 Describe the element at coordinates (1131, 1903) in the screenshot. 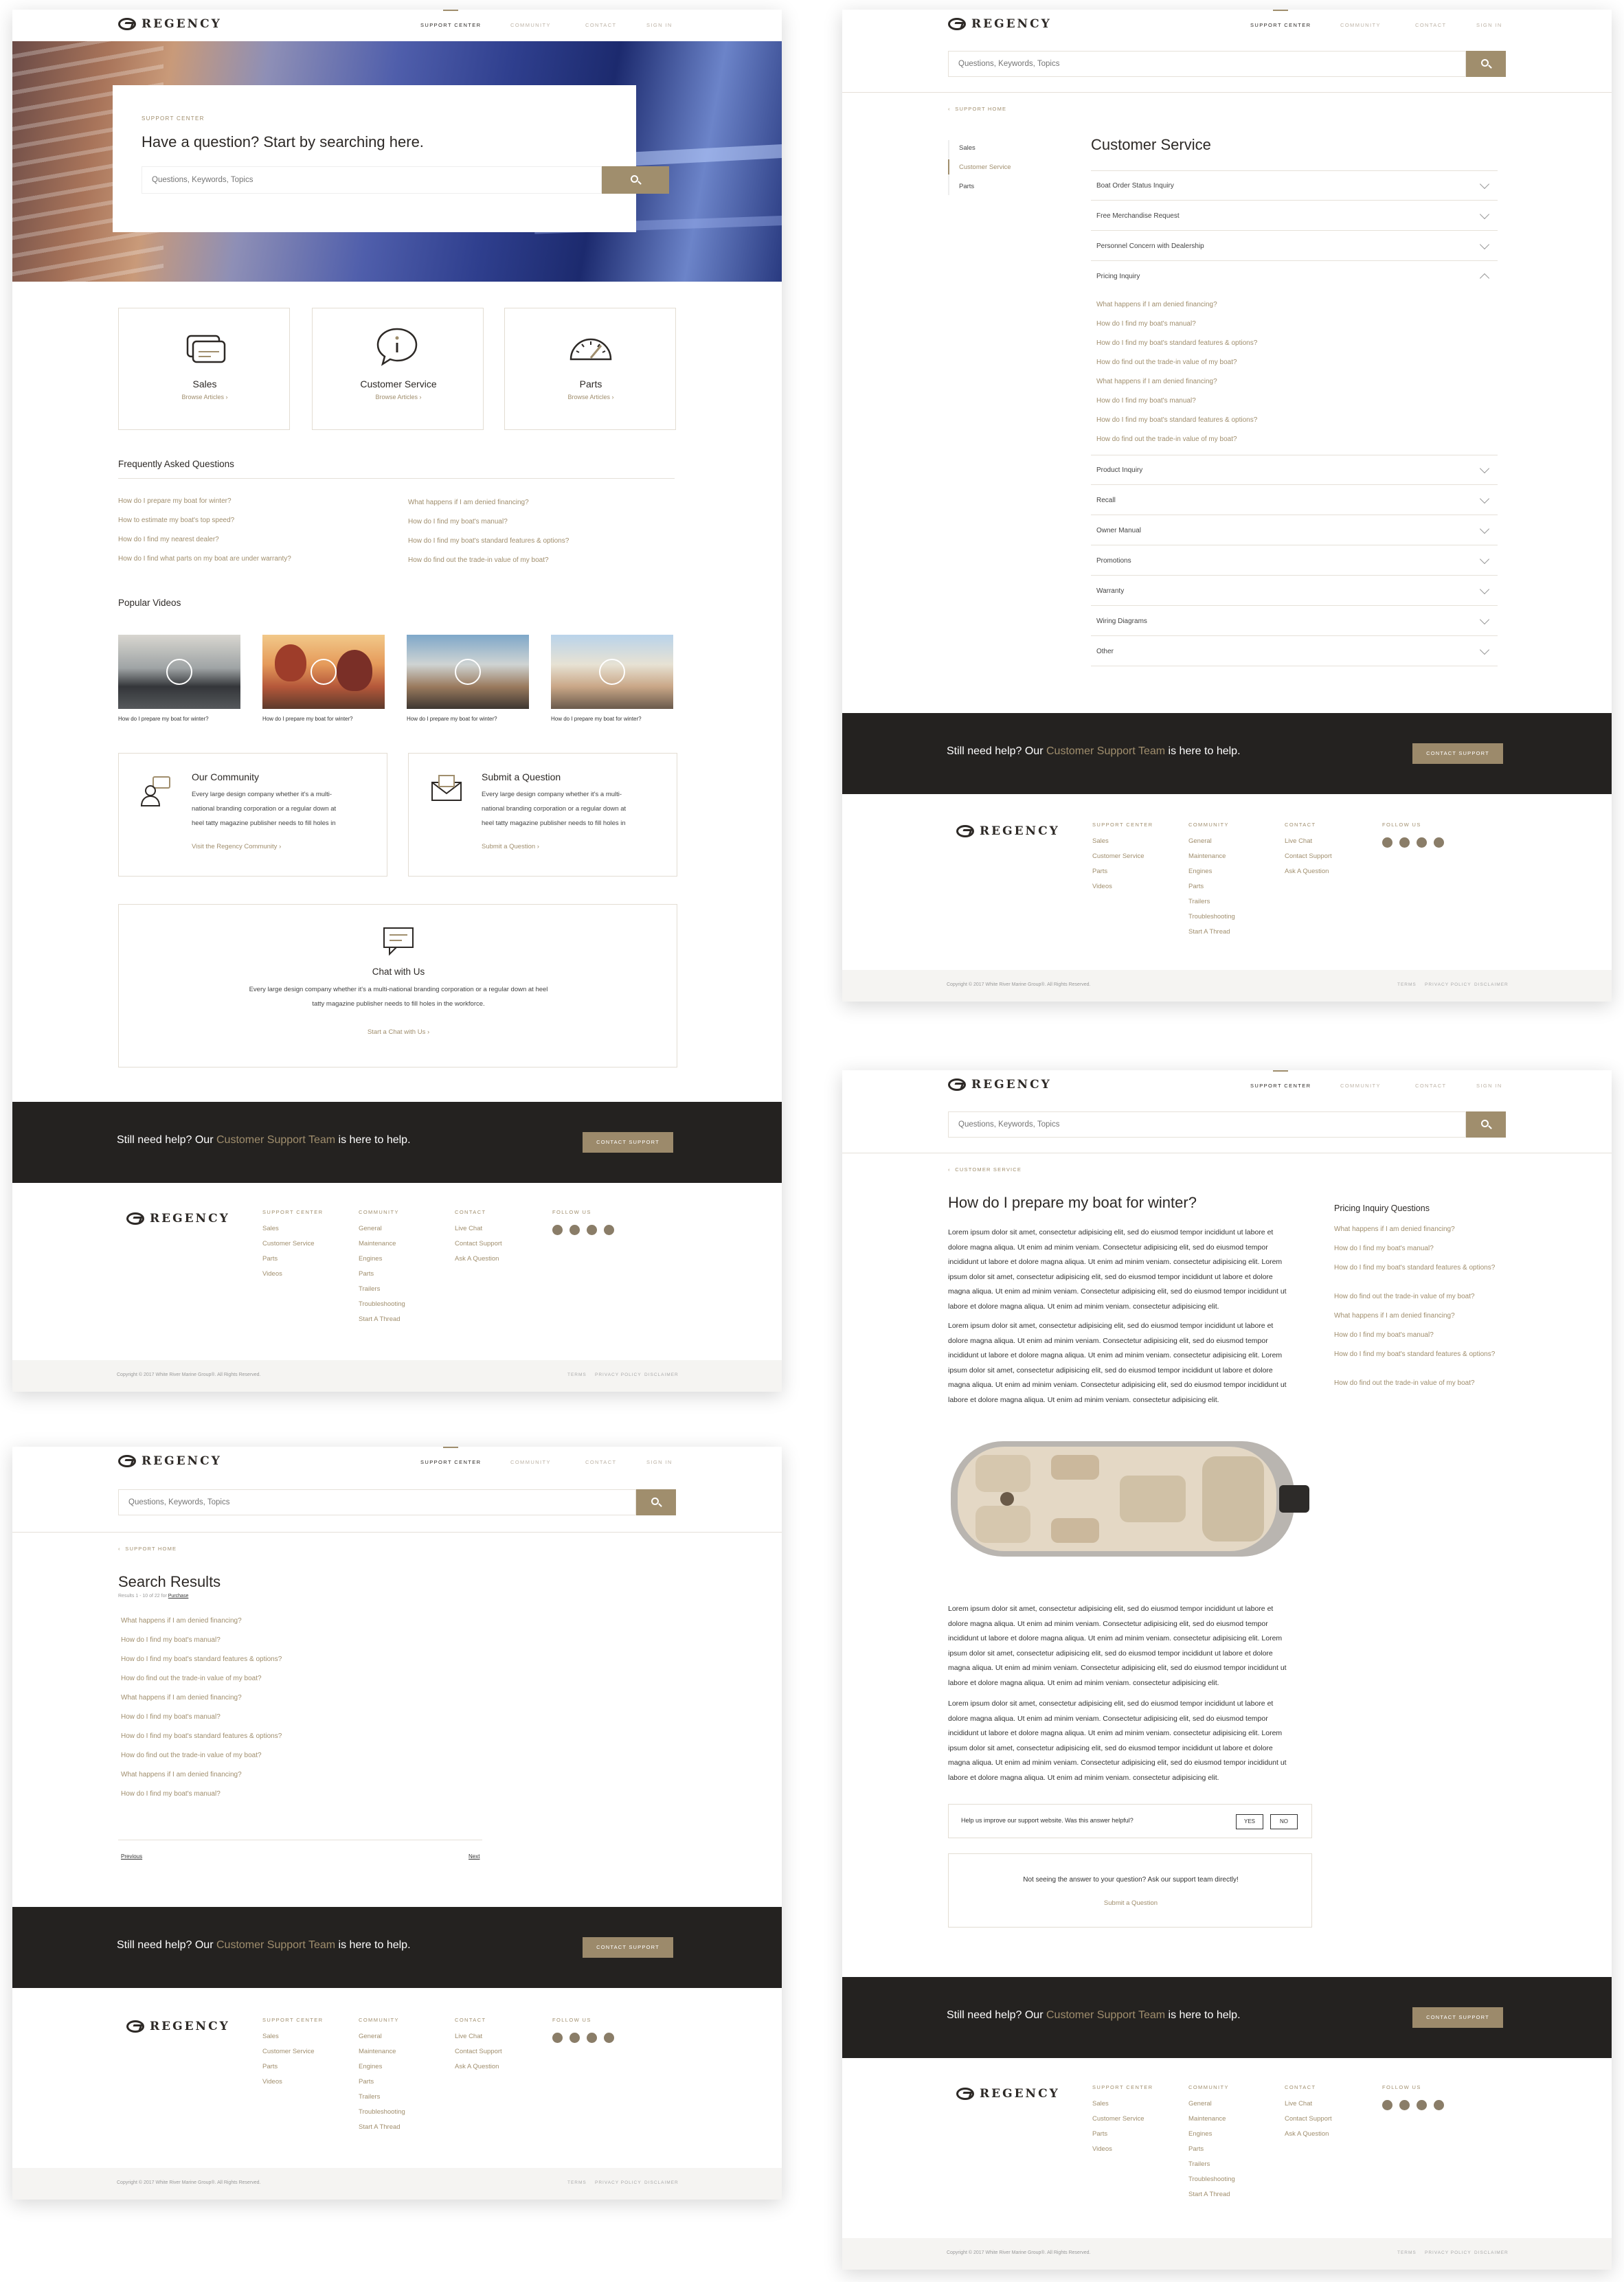

I see `submit-question-link: Submit a Question` at that location.